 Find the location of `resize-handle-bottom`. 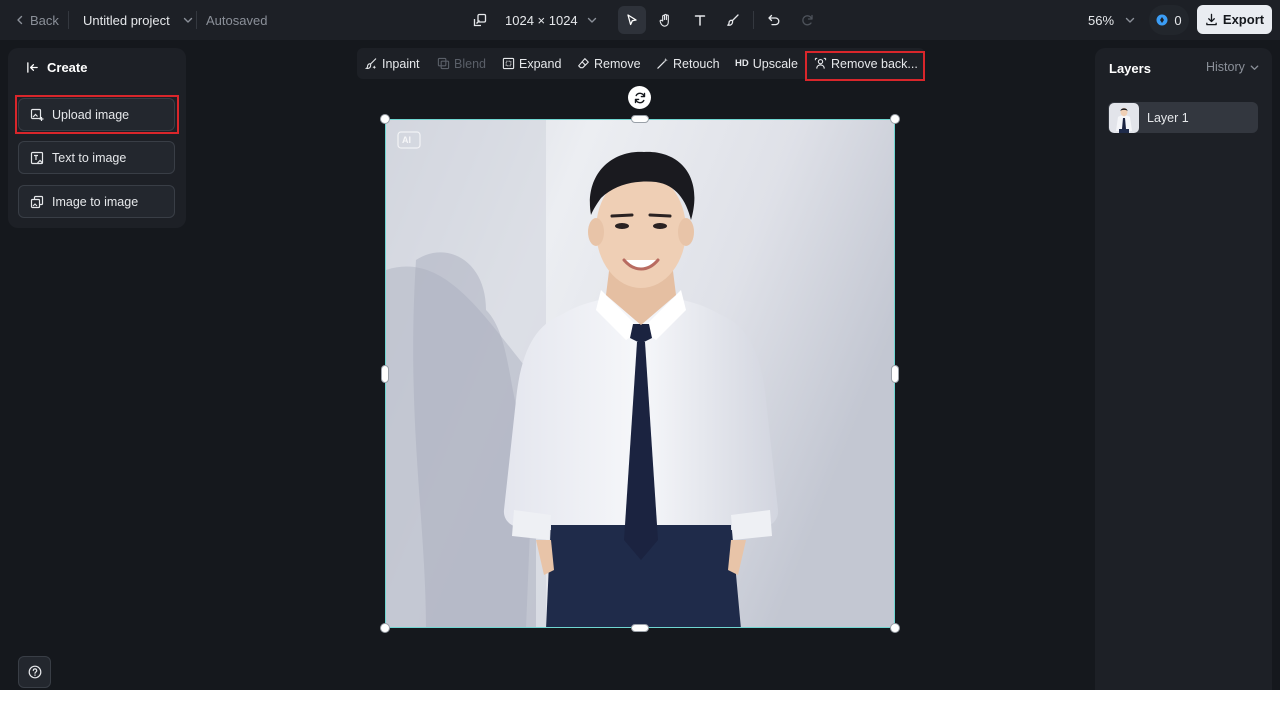

resize-handle-bottom is located at coordinates (640, 628).